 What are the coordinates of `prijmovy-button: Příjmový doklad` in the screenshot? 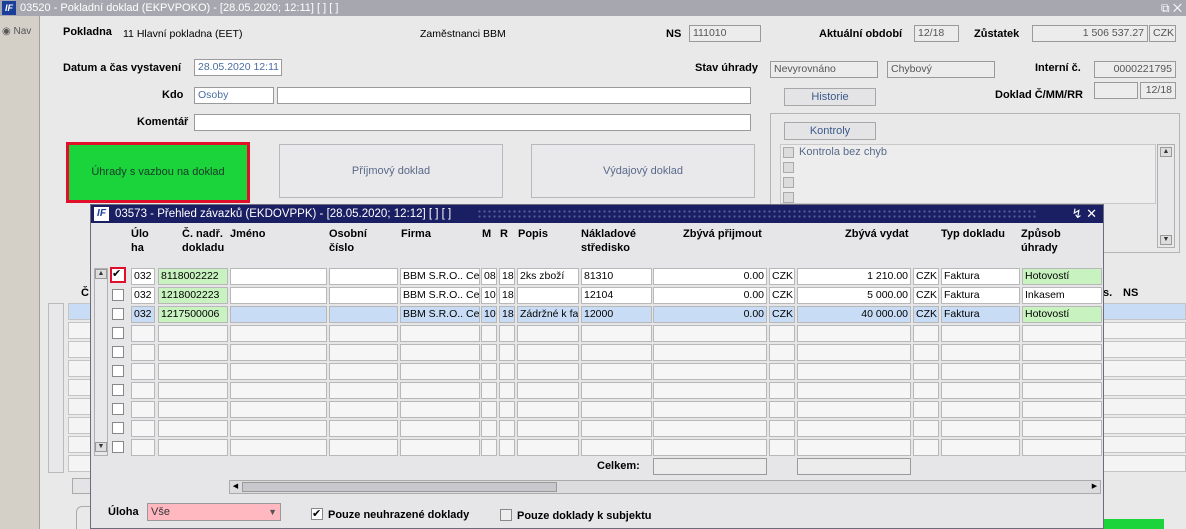 It's located at (391, 171).